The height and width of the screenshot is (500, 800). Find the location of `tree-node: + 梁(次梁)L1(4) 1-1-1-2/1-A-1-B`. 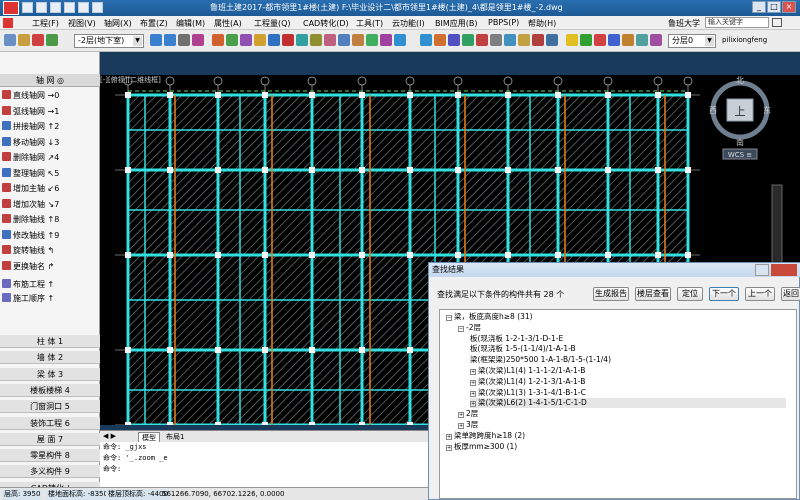

tree-node: + 梁(次梁)L1(4) 1-1-1-2/1-A-1-B is located at coordinates (527, 371).